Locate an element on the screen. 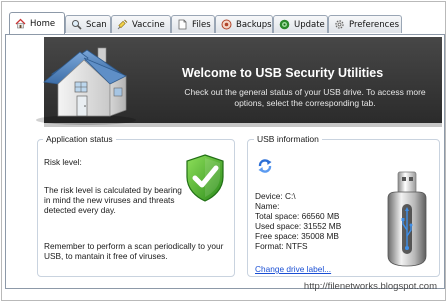 The image size is (448, 303). tab-preferences: Preferences is located at coordinates (365, 24).